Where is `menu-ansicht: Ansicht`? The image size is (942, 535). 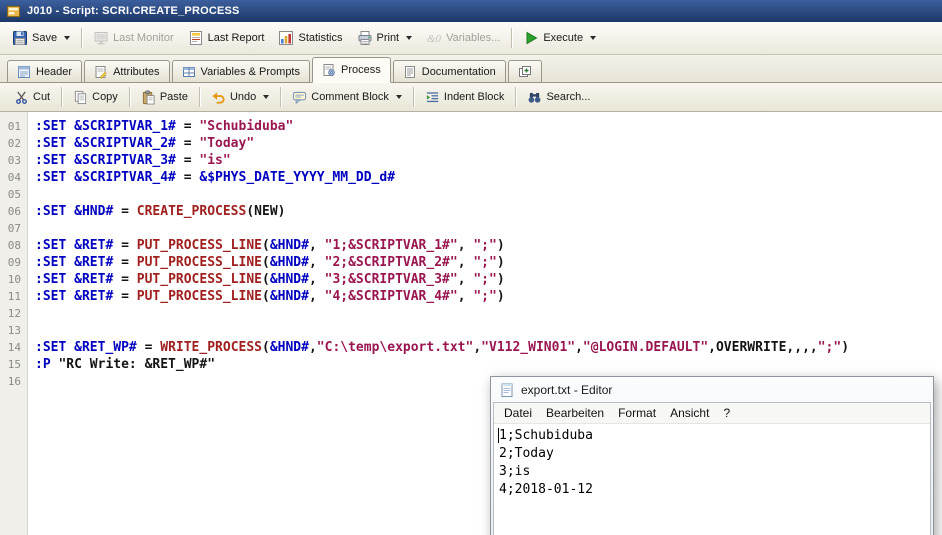
menu-ansicht: Ansicht is located at coordinates (689, 413).